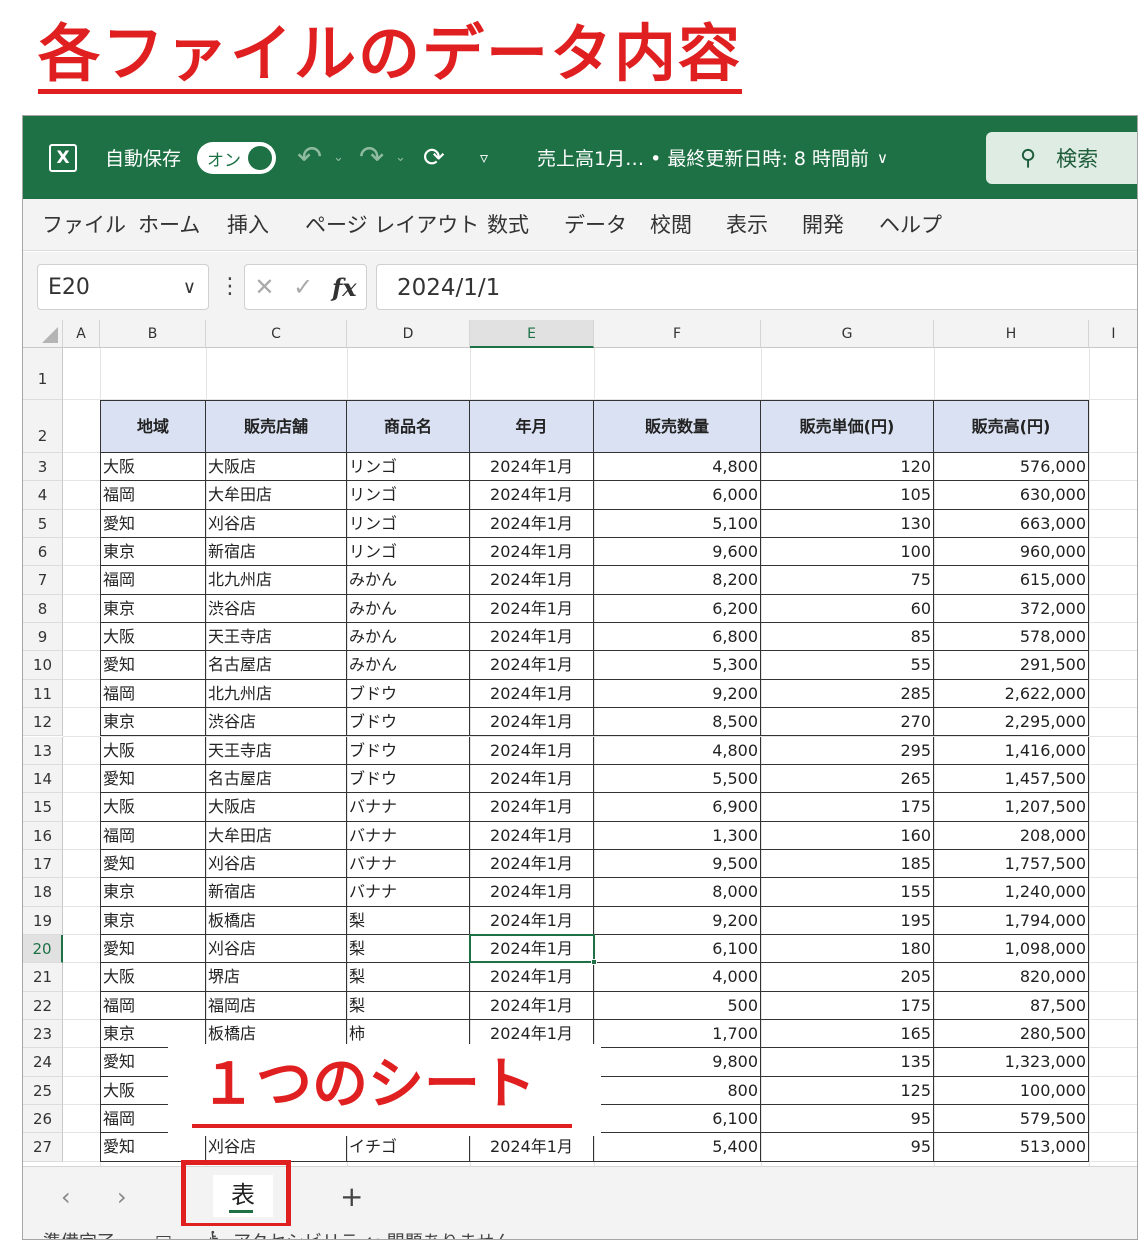 This screenshot has width=1138, height=1240. Describe the element at coordinates (169, 225) in the screenshot. I see `menu-home: ホーム` at that location.